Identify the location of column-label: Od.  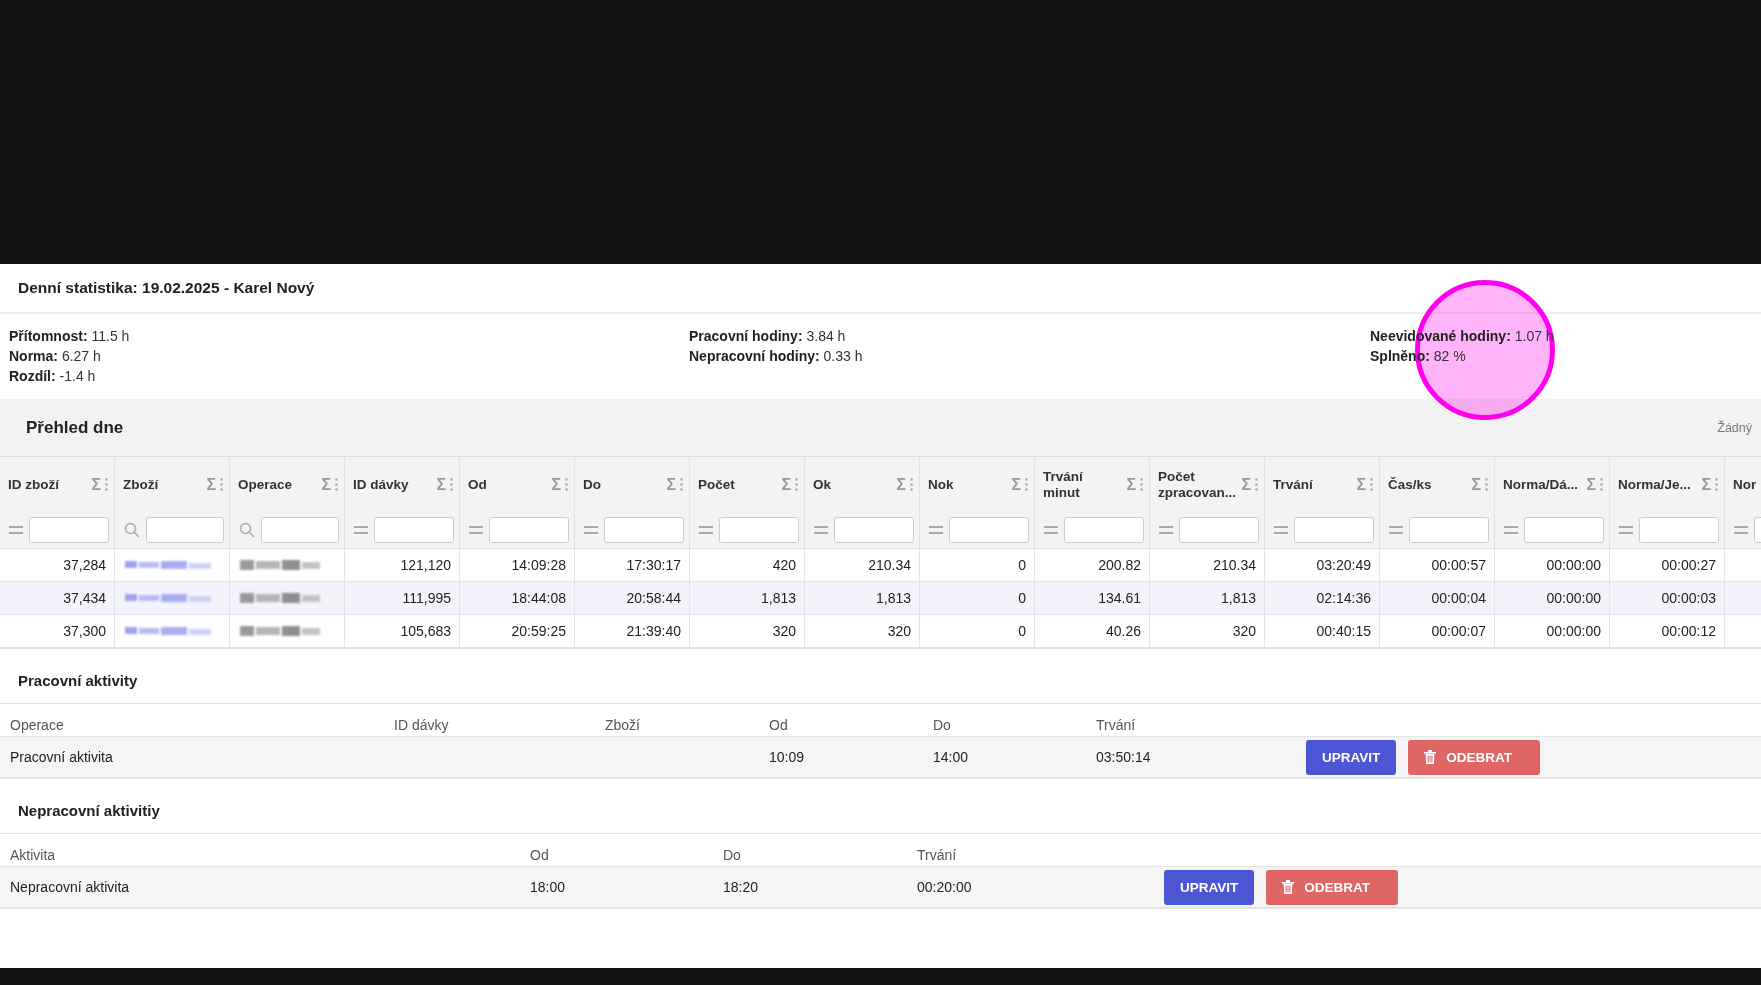
(478, 484).